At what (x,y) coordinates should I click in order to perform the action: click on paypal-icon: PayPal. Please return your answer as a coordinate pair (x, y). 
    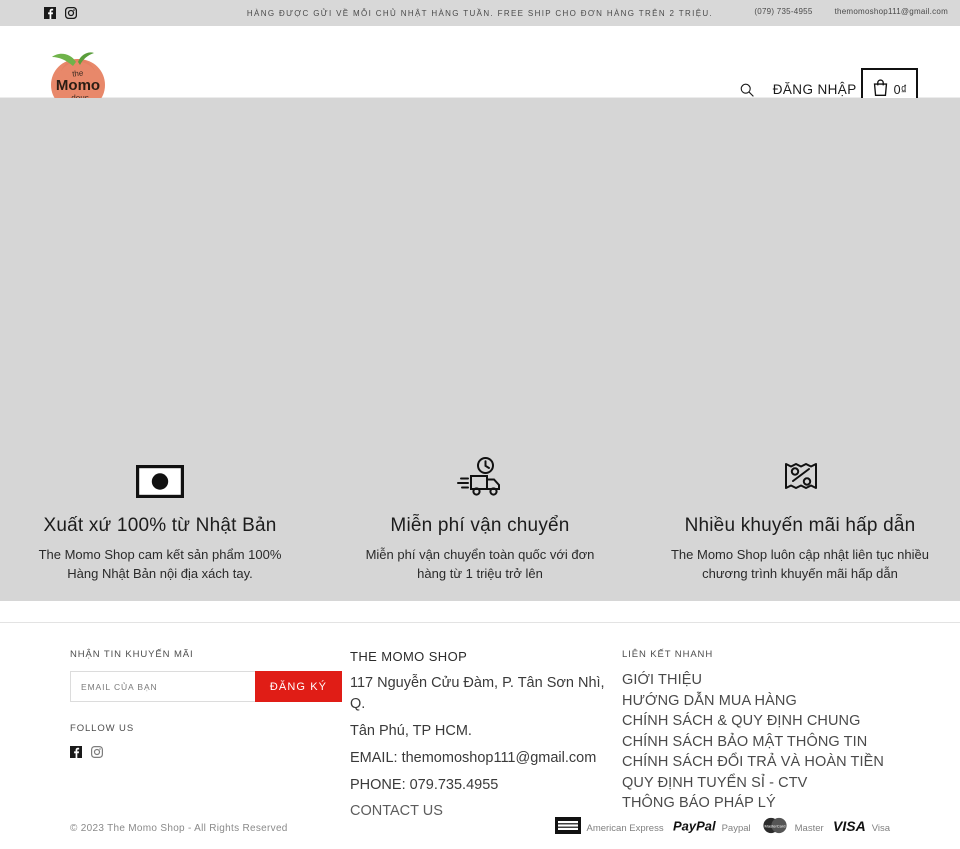
    Looking at the image, I should click on (695, 828).